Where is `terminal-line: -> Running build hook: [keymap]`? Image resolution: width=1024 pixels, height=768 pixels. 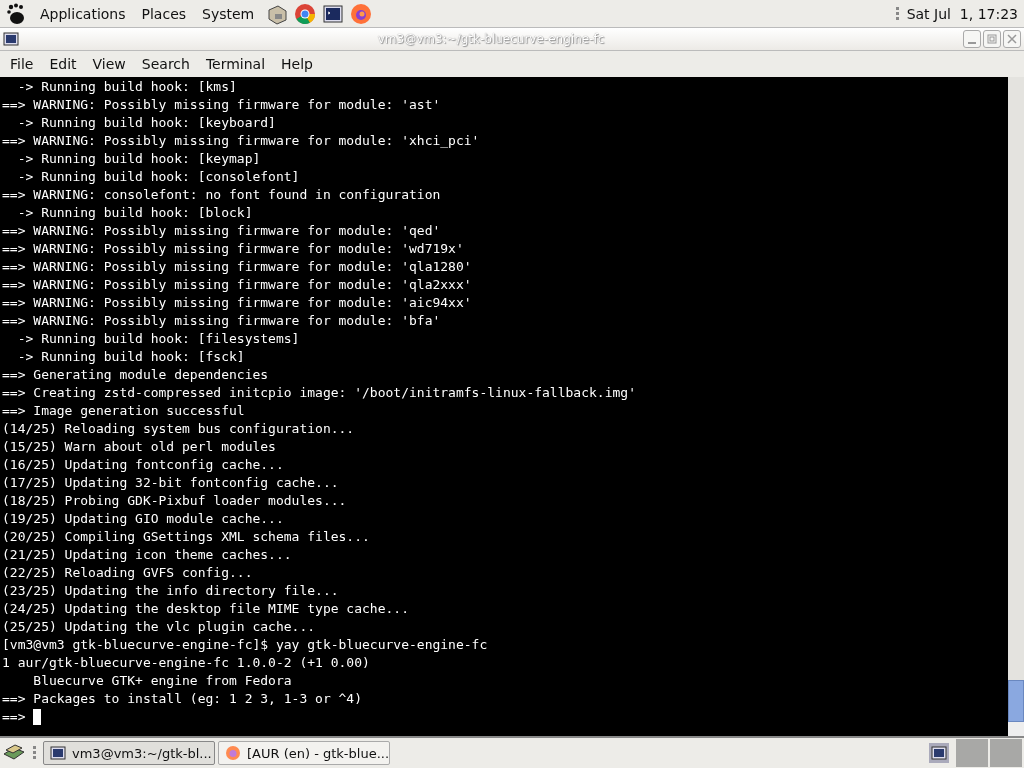 terminal-line: -> Running build hook: [keymap] is located at coordinates (139, 159).